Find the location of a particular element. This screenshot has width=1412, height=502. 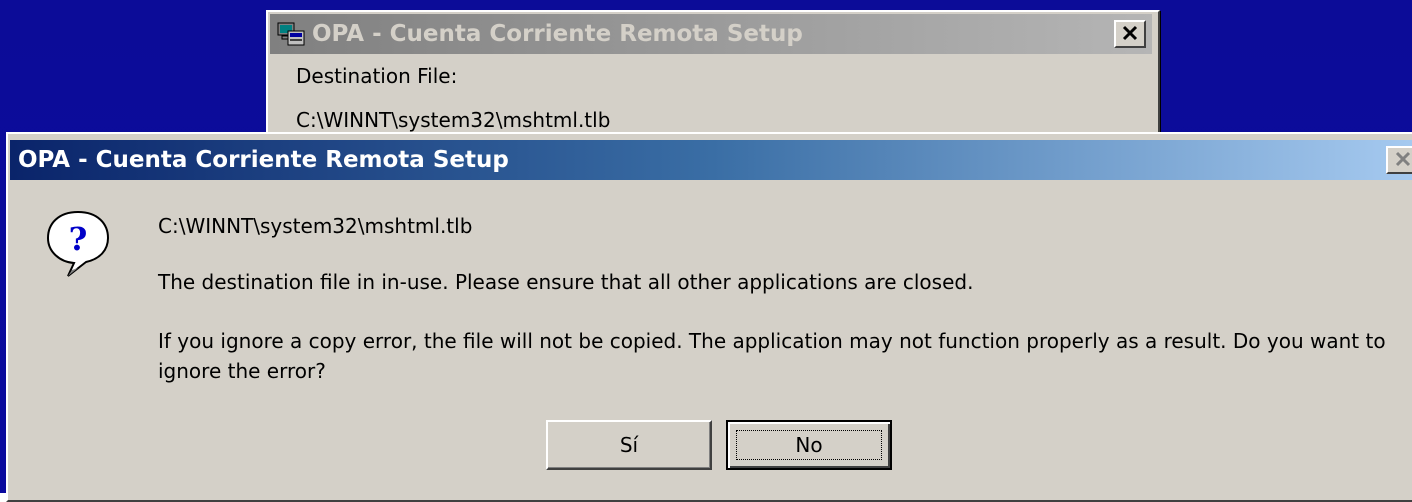

setup-computer-icon is located at coordinates (291, 34).